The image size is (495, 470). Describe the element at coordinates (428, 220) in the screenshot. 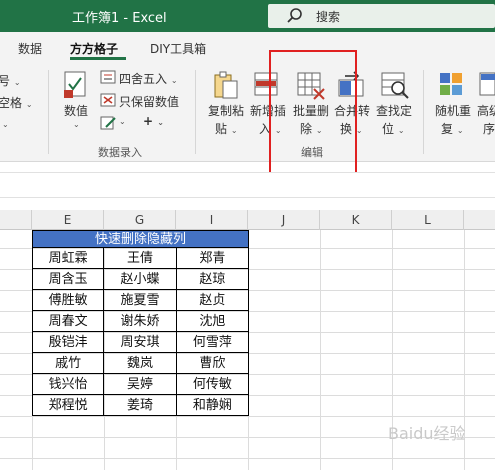

I see `column-header-l: L` at that location.